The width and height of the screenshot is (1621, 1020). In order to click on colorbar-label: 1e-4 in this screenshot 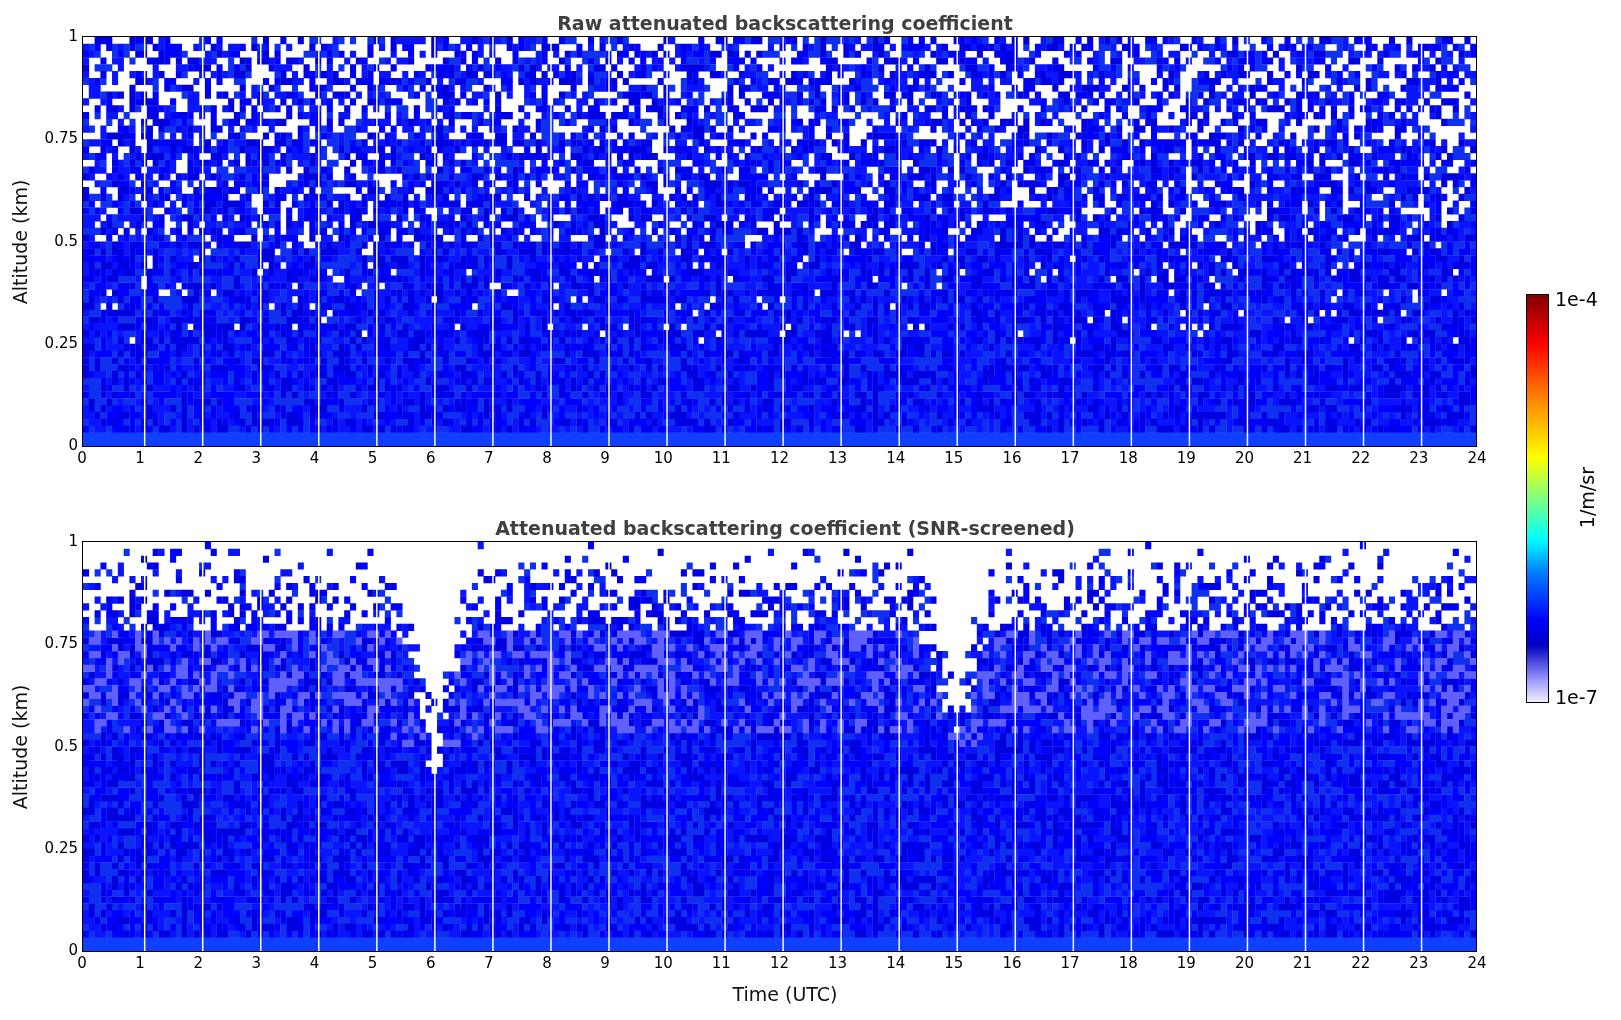, I will do `click(1576, 299)`.